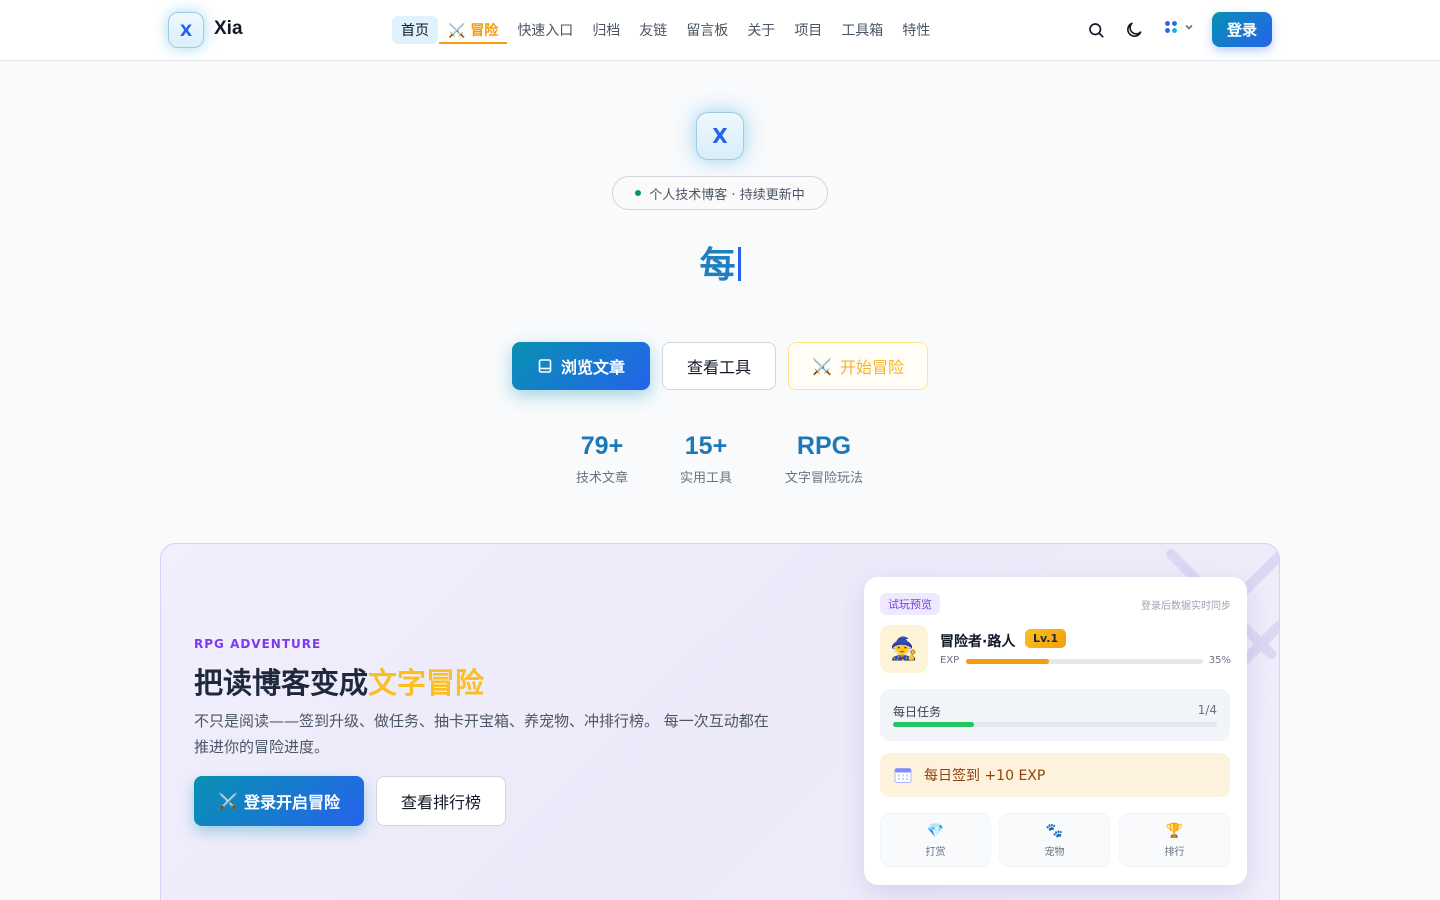 The height and width of the screenshot is (900, 1440). I want to click on browse-articles-button: 浏览文章, so click(581, 366).